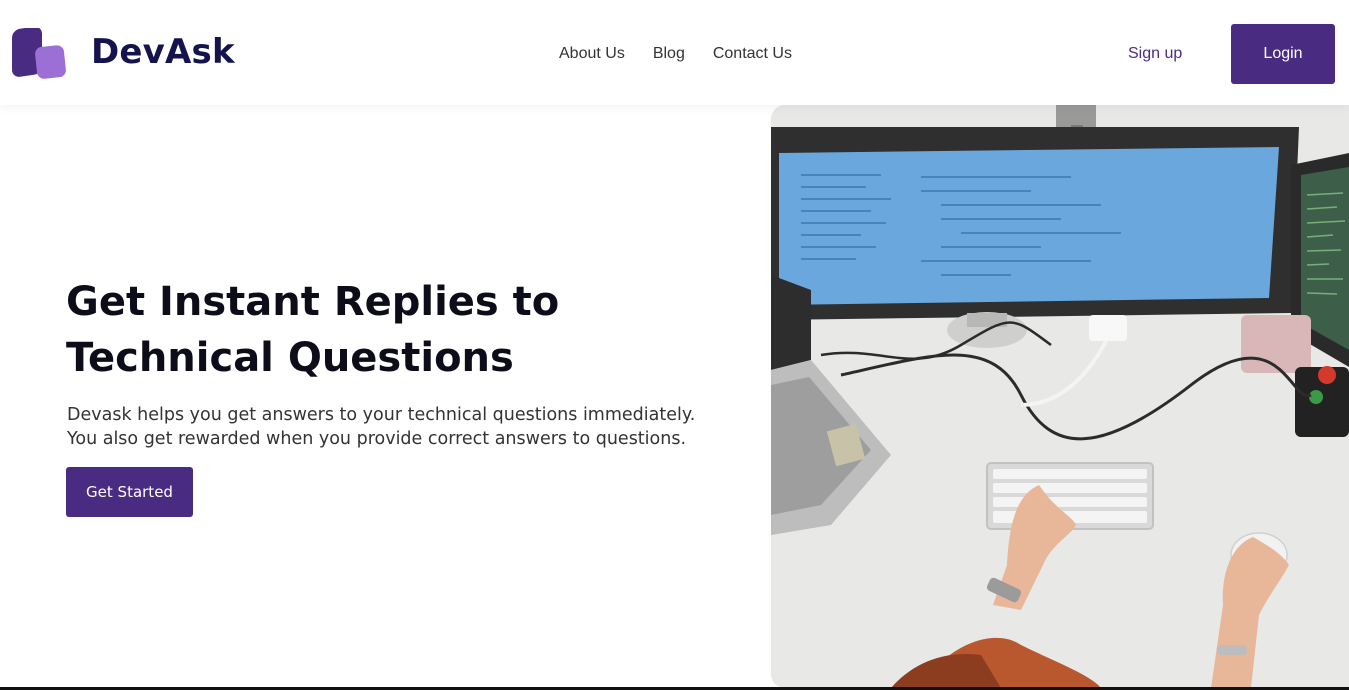  I want to click on signup-link: Sign up, so click(1155, 54).